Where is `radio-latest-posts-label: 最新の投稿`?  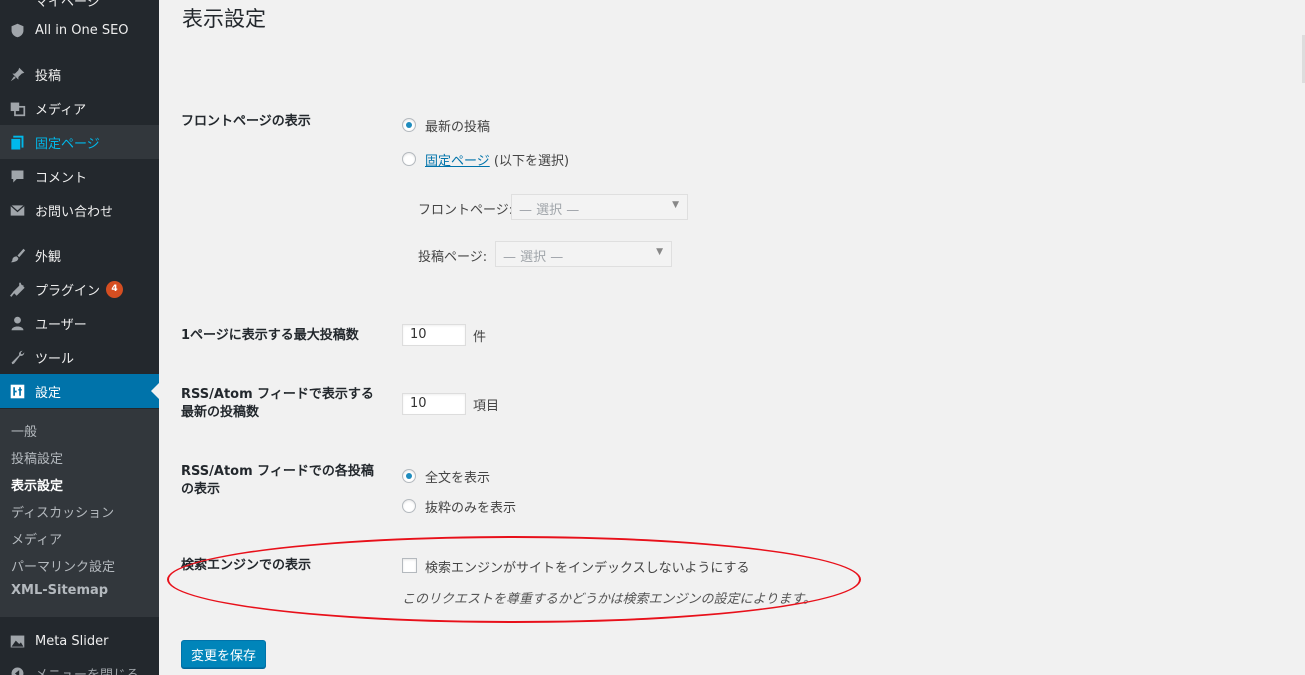 radio-latest-posts-label: 最新の投稿 is located at coordinates (458, 127).